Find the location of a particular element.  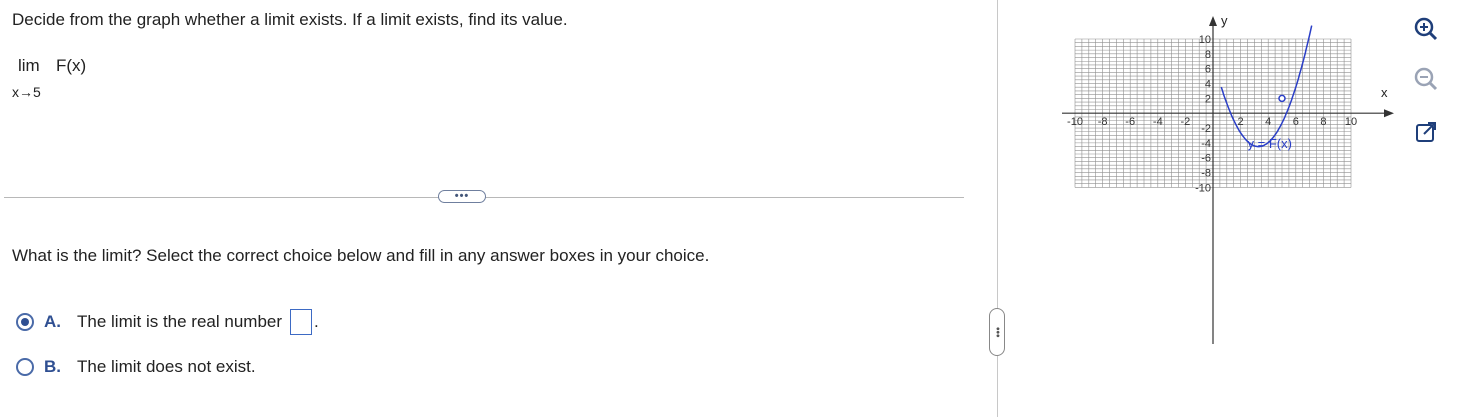

choice-b-letter: B. is located at coordinates (52, 366).